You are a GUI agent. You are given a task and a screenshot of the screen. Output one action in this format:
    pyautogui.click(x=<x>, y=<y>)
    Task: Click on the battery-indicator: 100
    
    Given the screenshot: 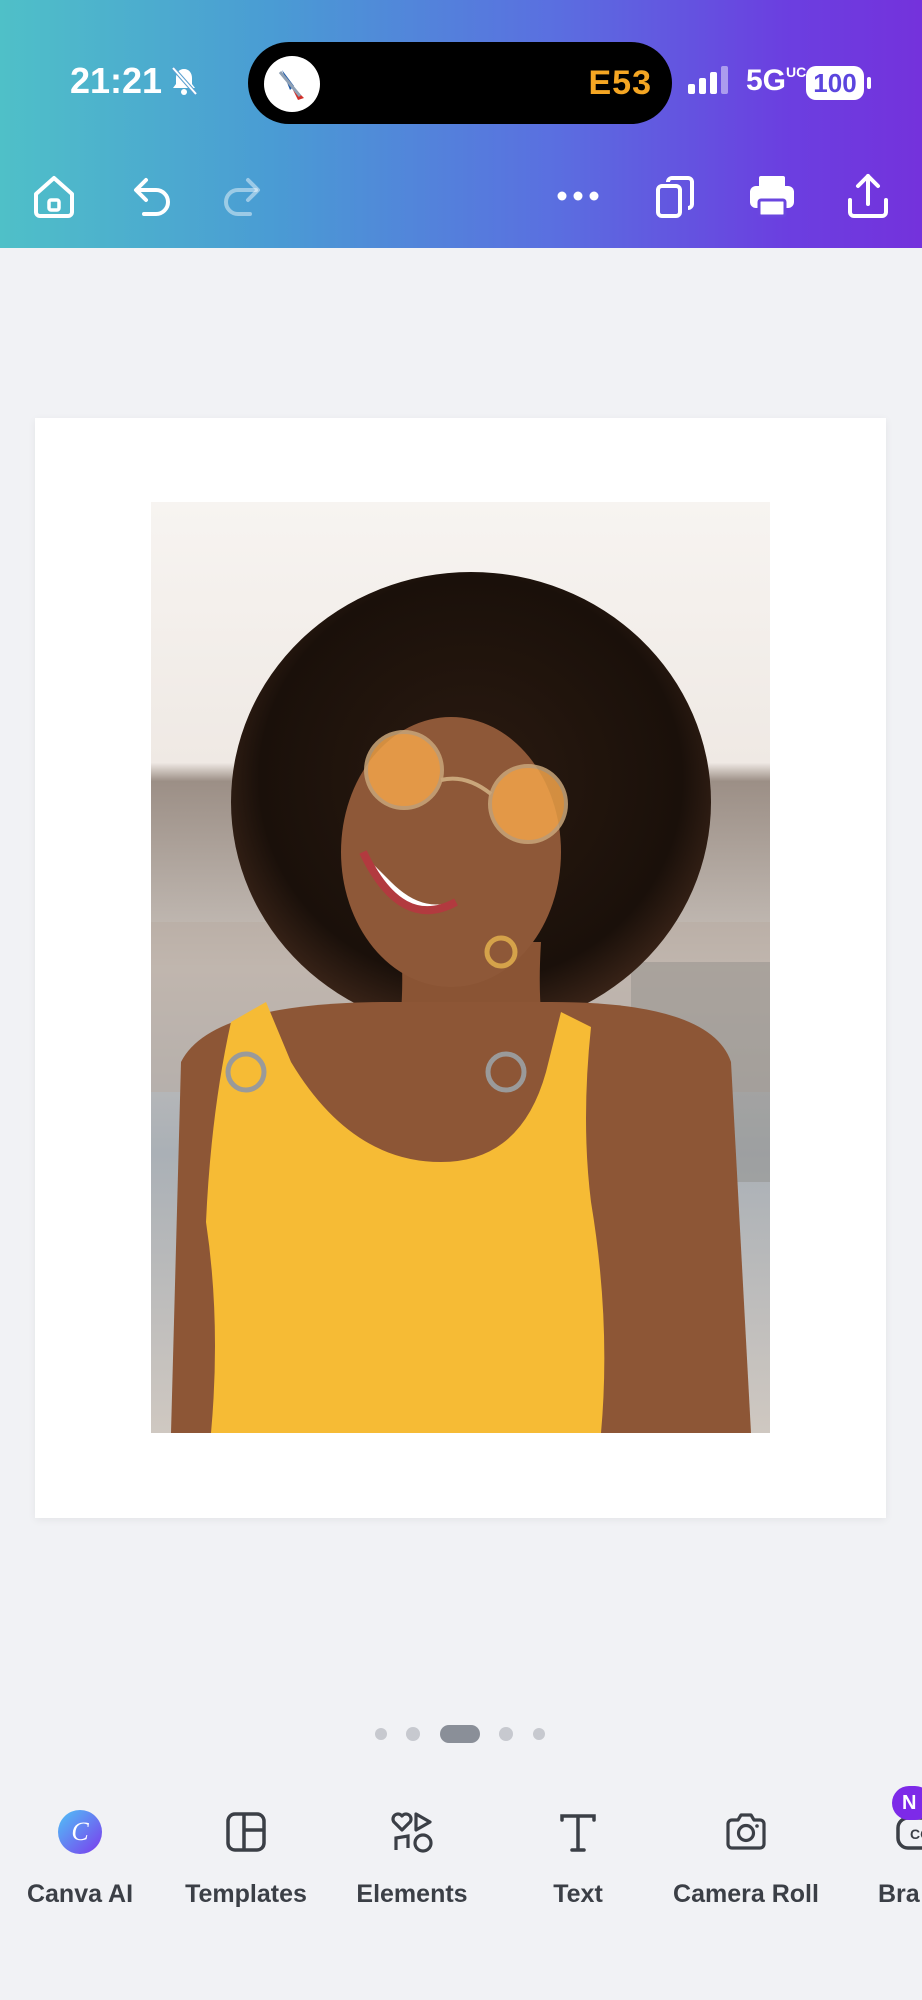 What is the action you would take?
    pyautogui.click(x=835, y=83)
    